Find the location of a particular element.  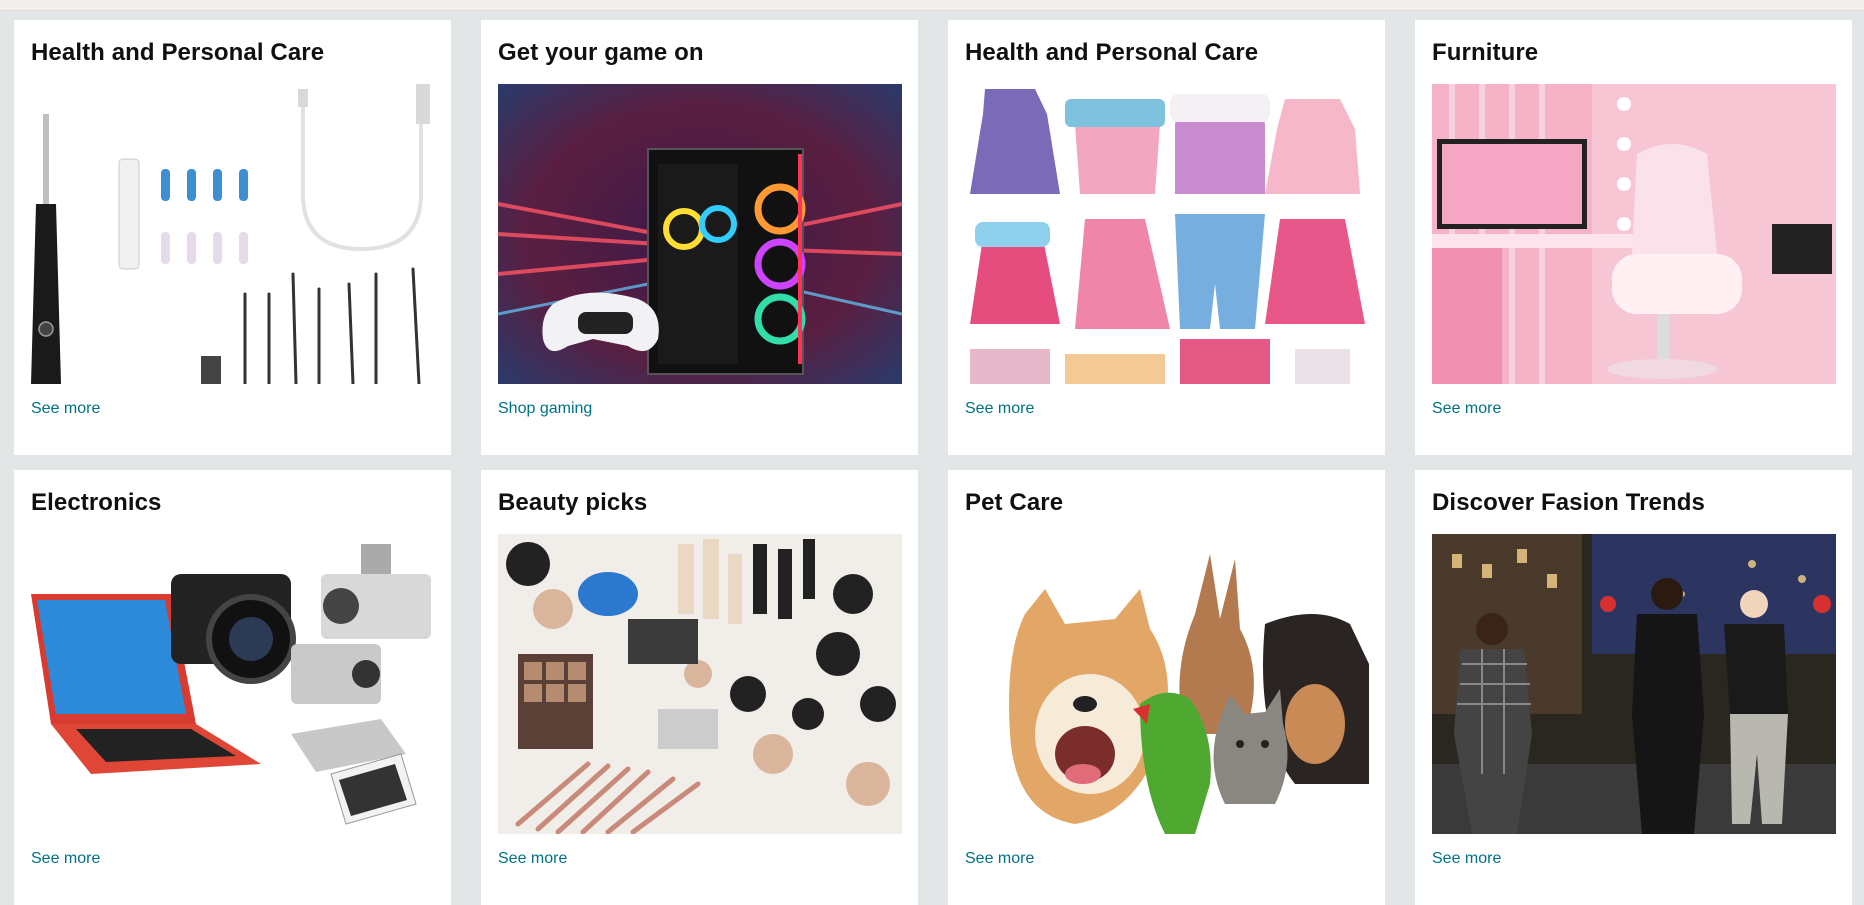

category-card: Pet Care See more is located at coordinates (1166, 687).